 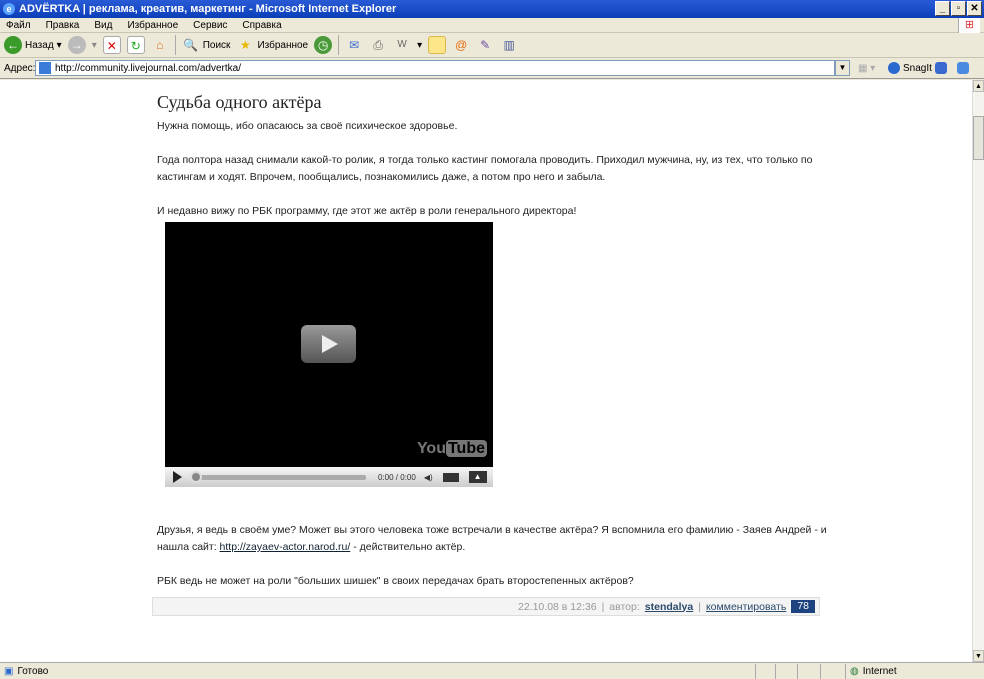 I want to click on fullscreen-icon: ▲, so click(x=477, y=477).